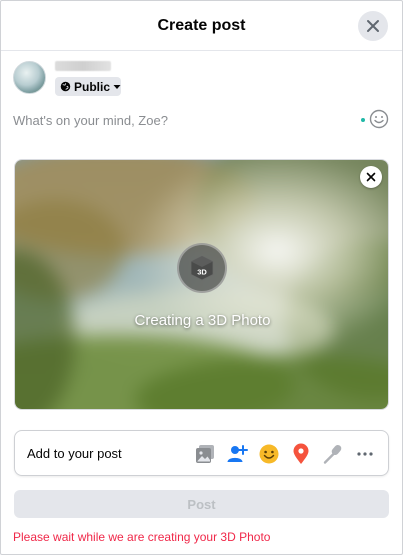  I want to click on feeling-activity-button, so click(268, 453).